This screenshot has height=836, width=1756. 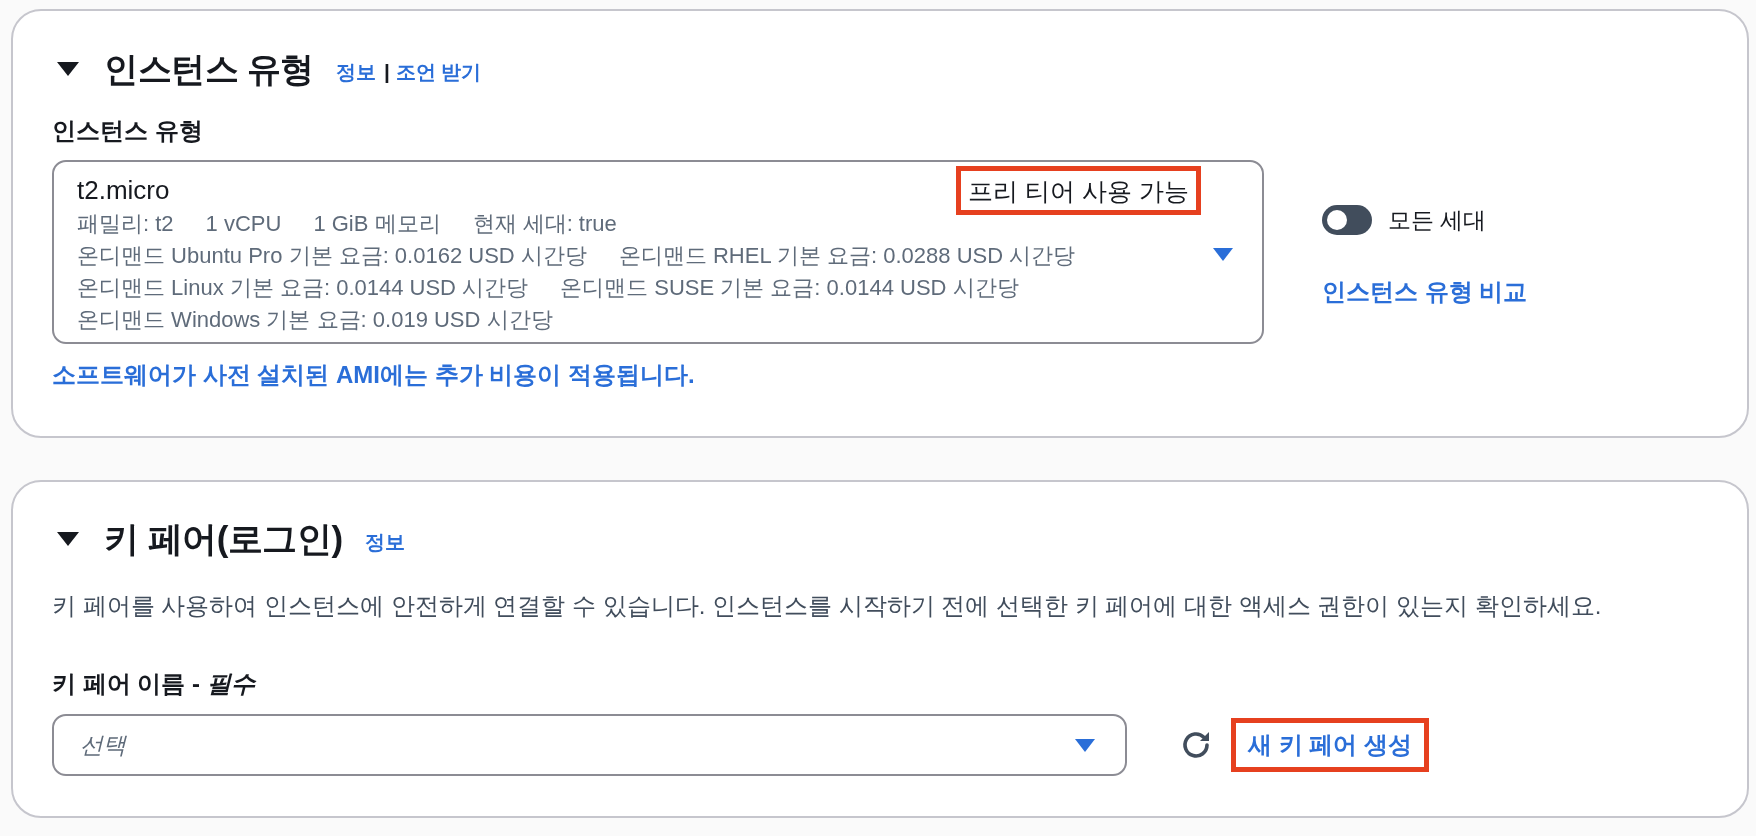 What do you see at coordinates (1347, 220) in the screenshot?
I see `toggle-switch` at bounding box center [1347, 220].